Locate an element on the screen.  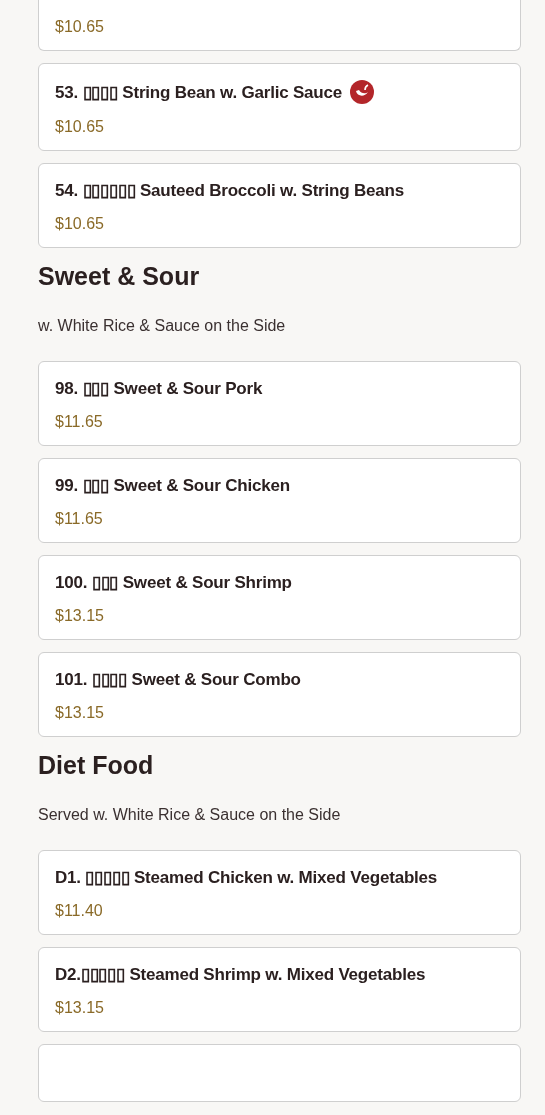
section-heading: Sweet & Sour is located at coordinates (119, 276).